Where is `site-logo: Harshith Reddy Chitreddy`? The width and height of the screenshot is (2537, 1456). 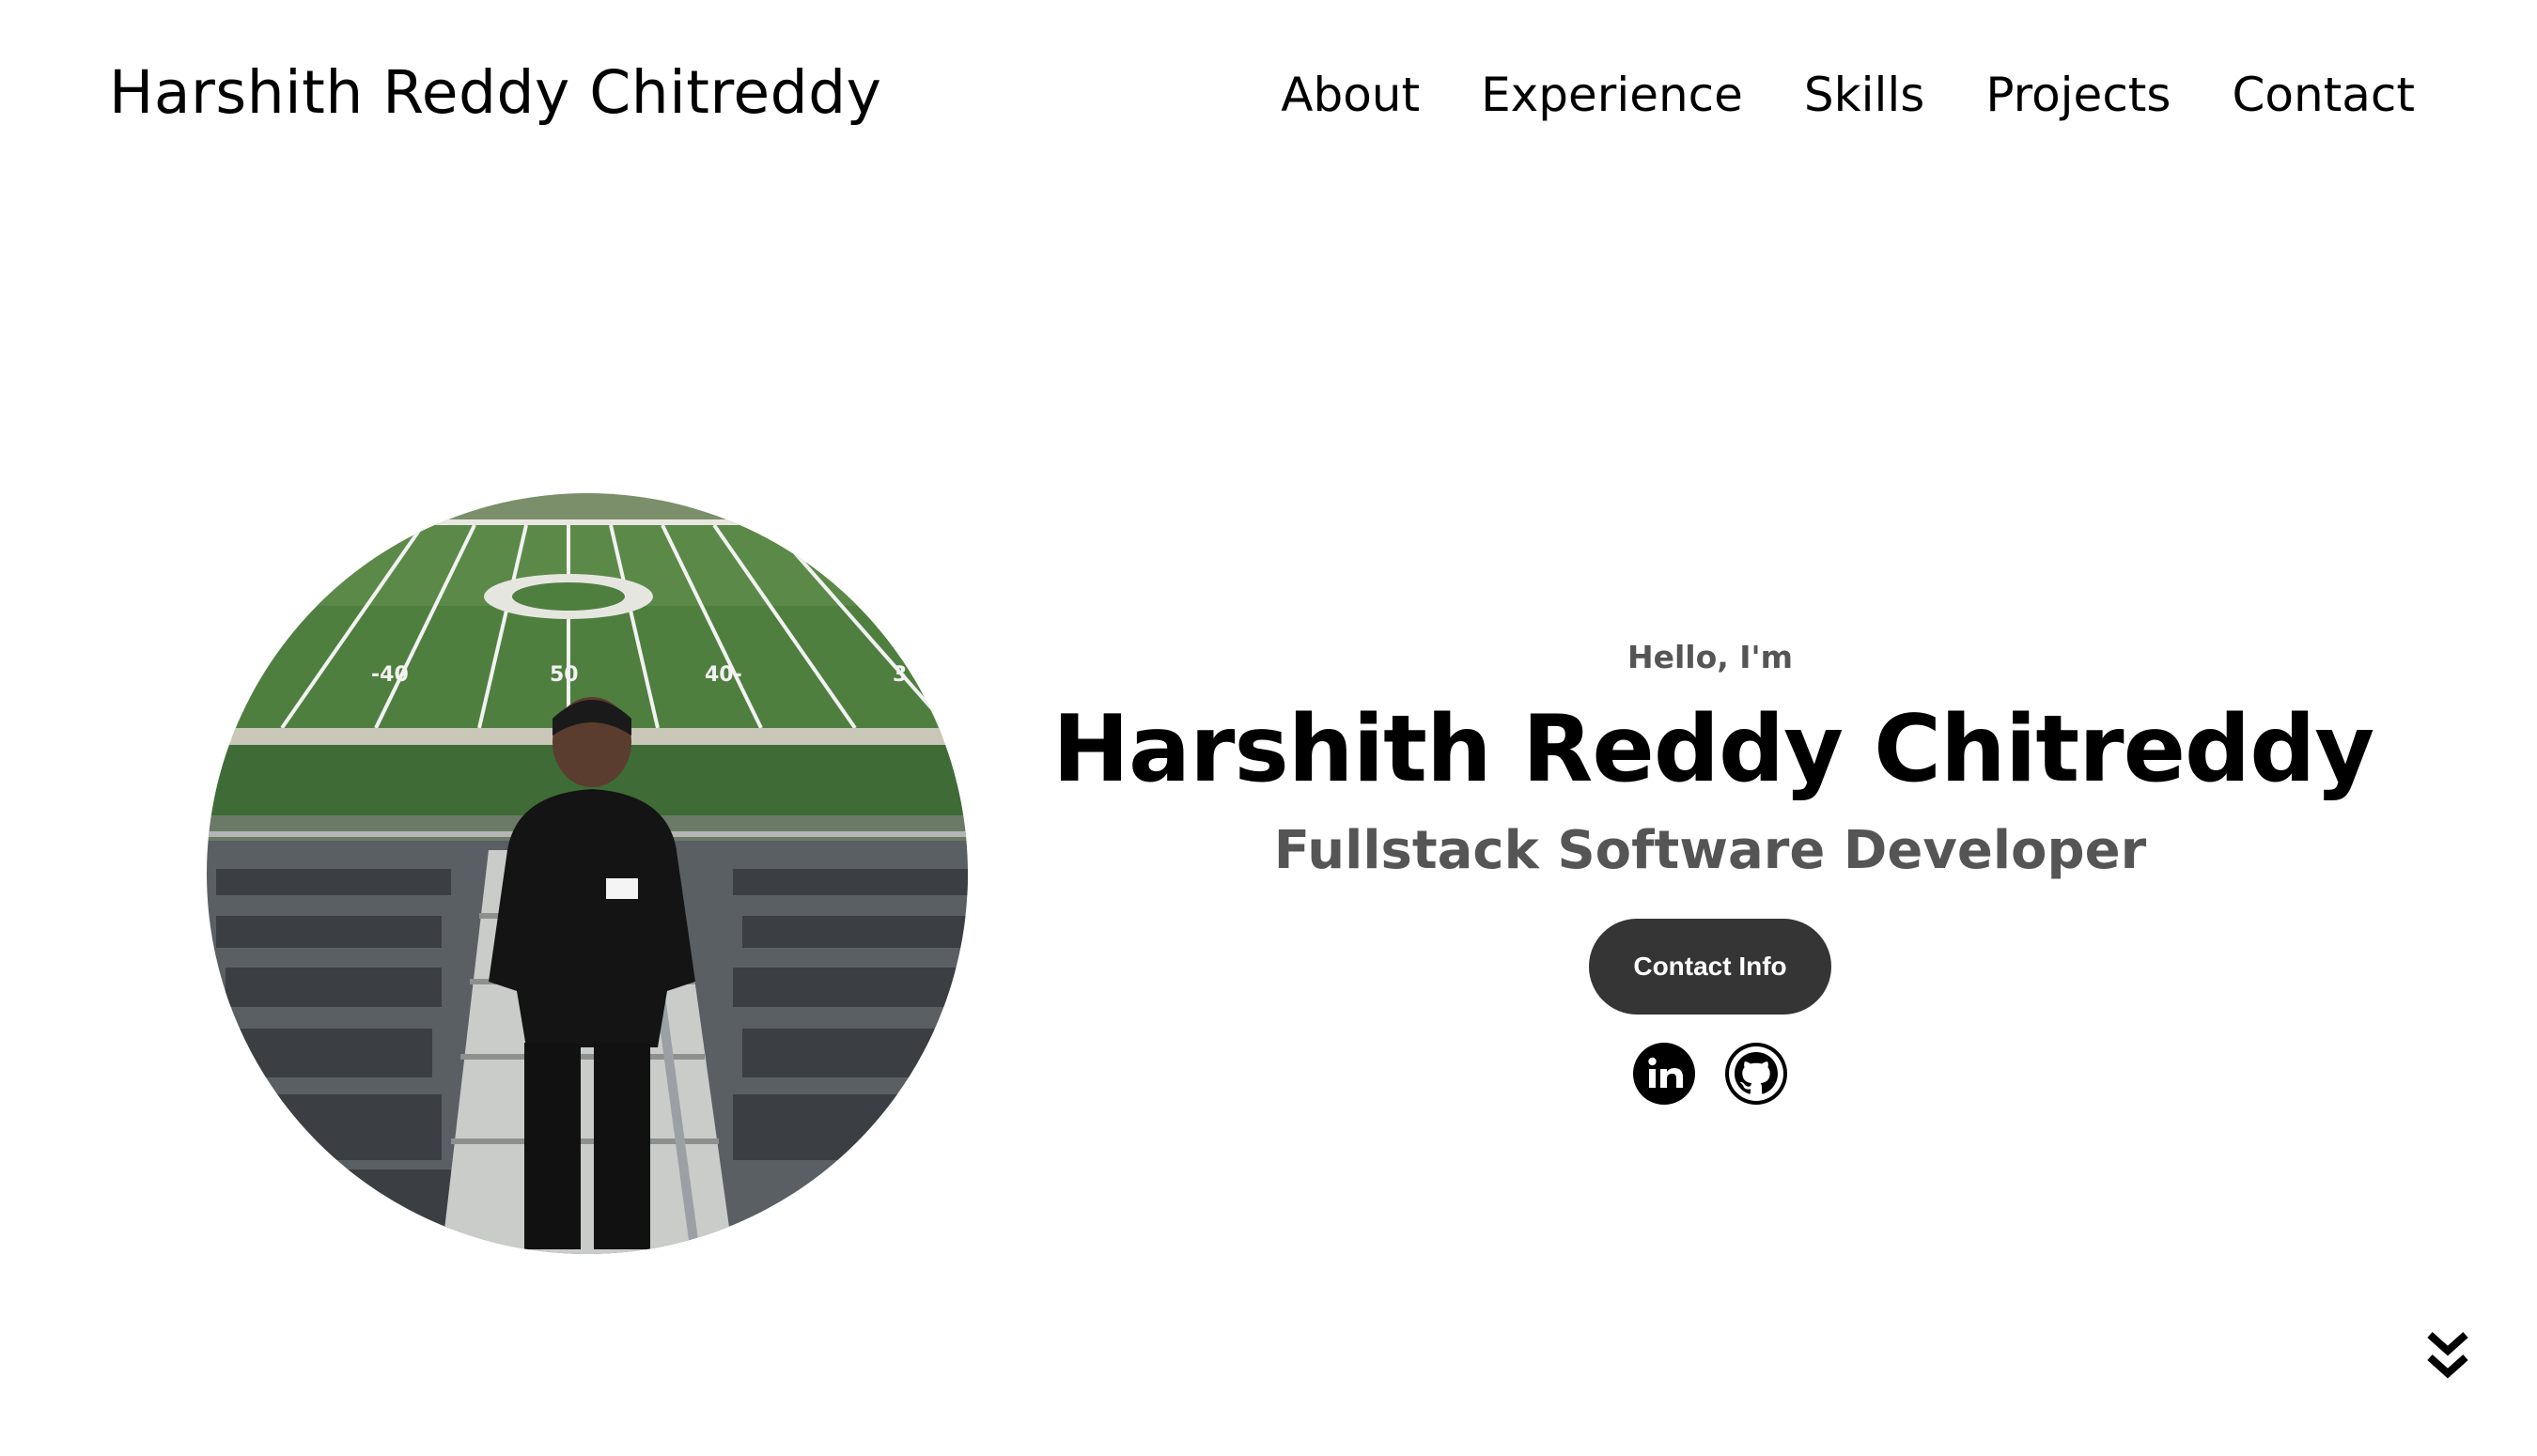
site-logo: Harshith Reddy Chitreddy is located at coordinates (495, 92).